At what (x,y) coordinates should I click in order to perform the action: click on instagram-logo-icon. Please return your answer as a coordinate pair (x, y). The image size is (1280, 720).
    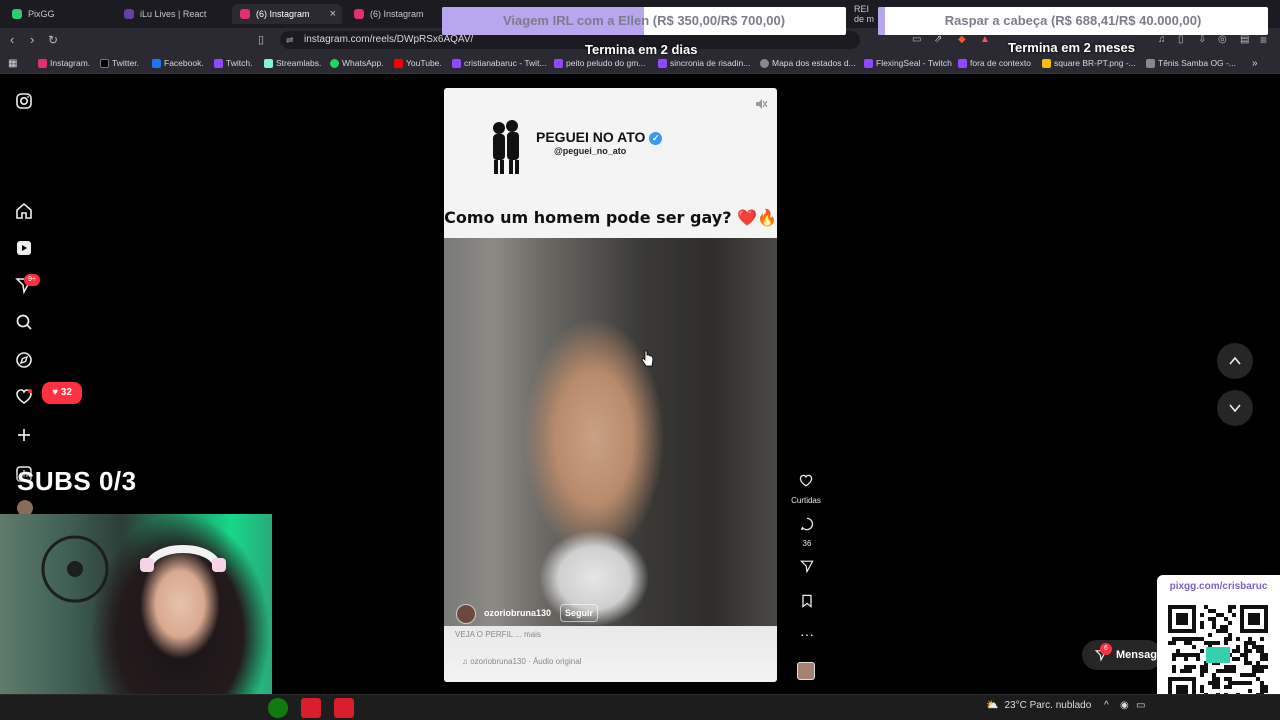
    Looking at the image, I should click on (24, 101).